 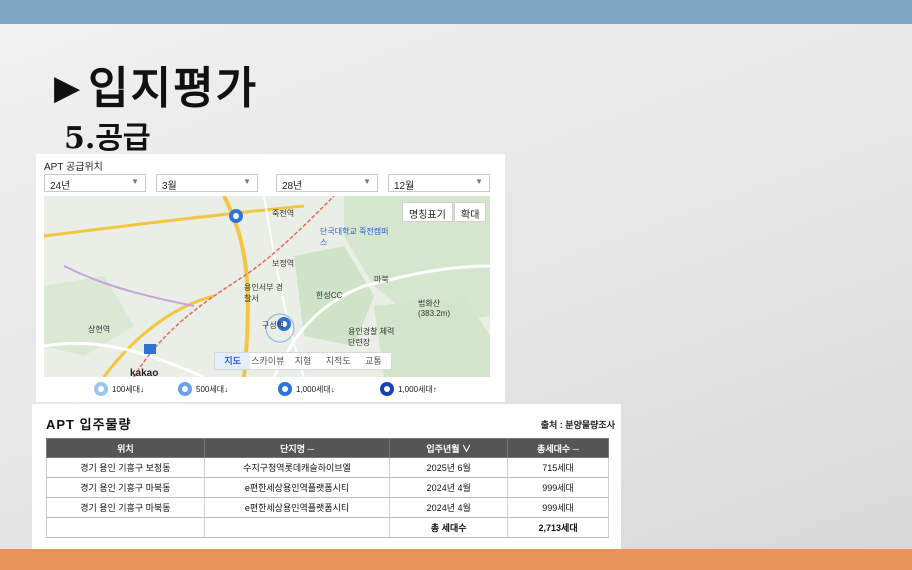 What do you see at coordinates (297, 448) in the screenshot?
I see `column-header: 단지명 ─` at bounding box center [297, 448].